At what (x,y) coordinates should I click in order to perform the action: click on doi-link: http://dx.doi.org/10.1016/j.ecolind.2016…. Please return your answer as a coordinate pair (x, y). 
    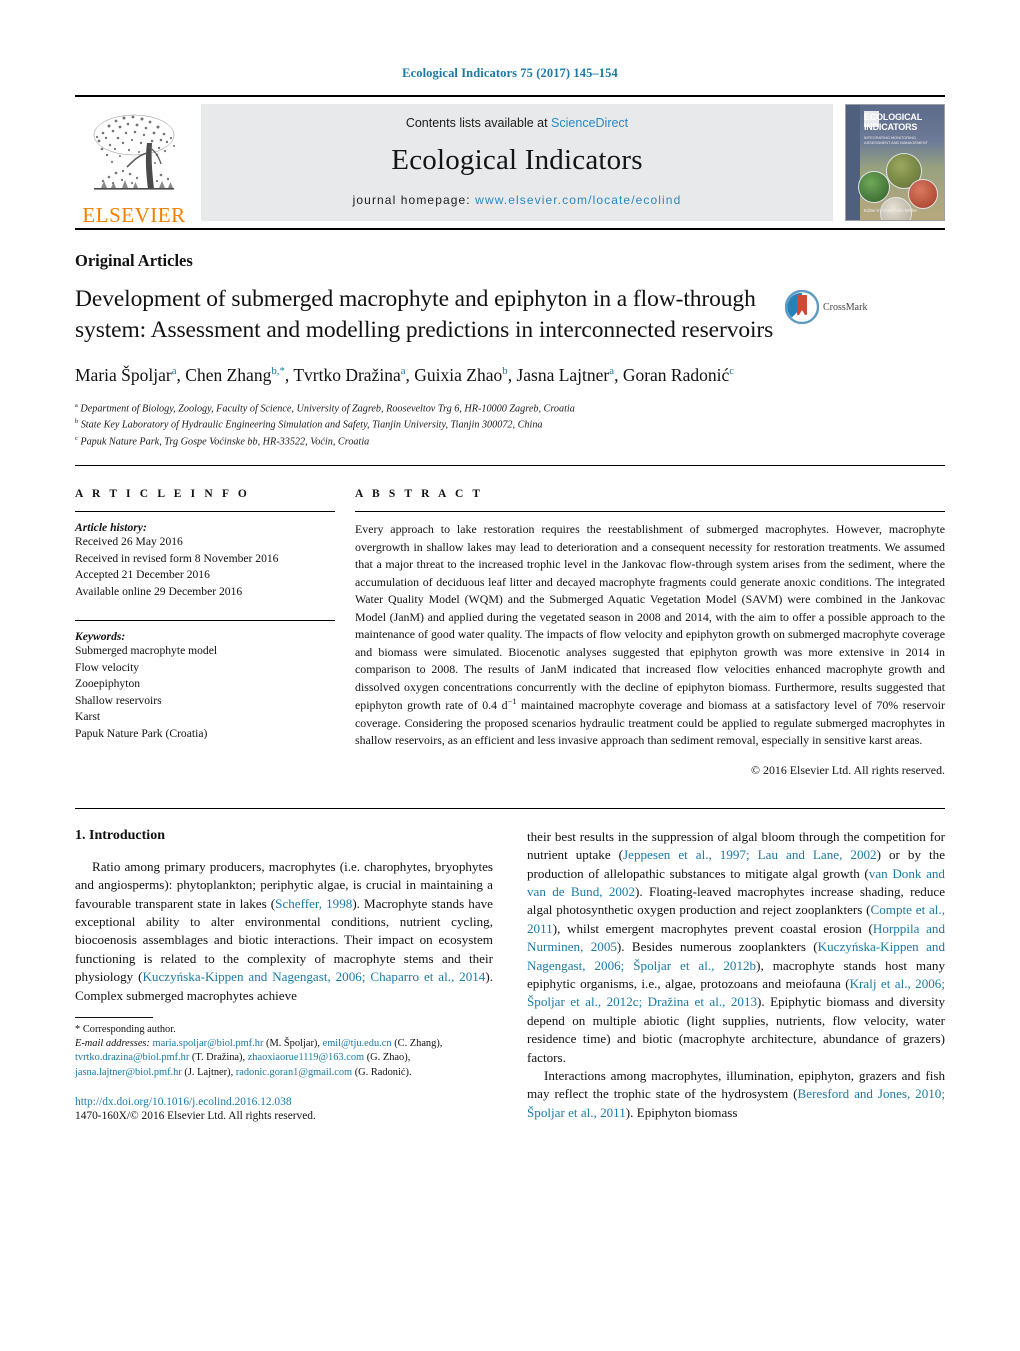
    Looking at the image, I should click on (284, 1102).